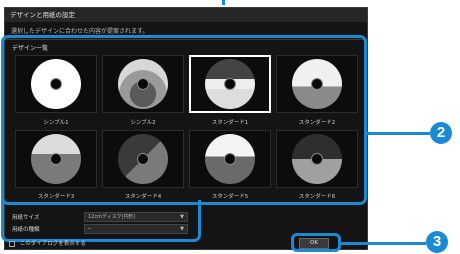 The image size is (460, 254). What do you see at coordinates (314, 243) in the screenshot?
I see `ok-button: OK` at bounding box center [314, 243].